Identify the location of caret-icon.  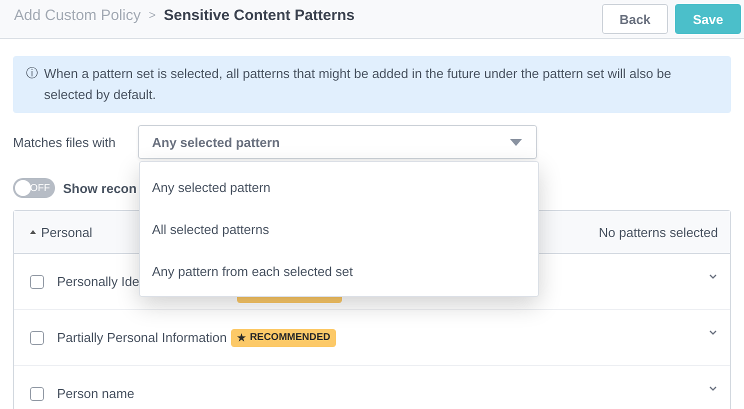
(516, 142).